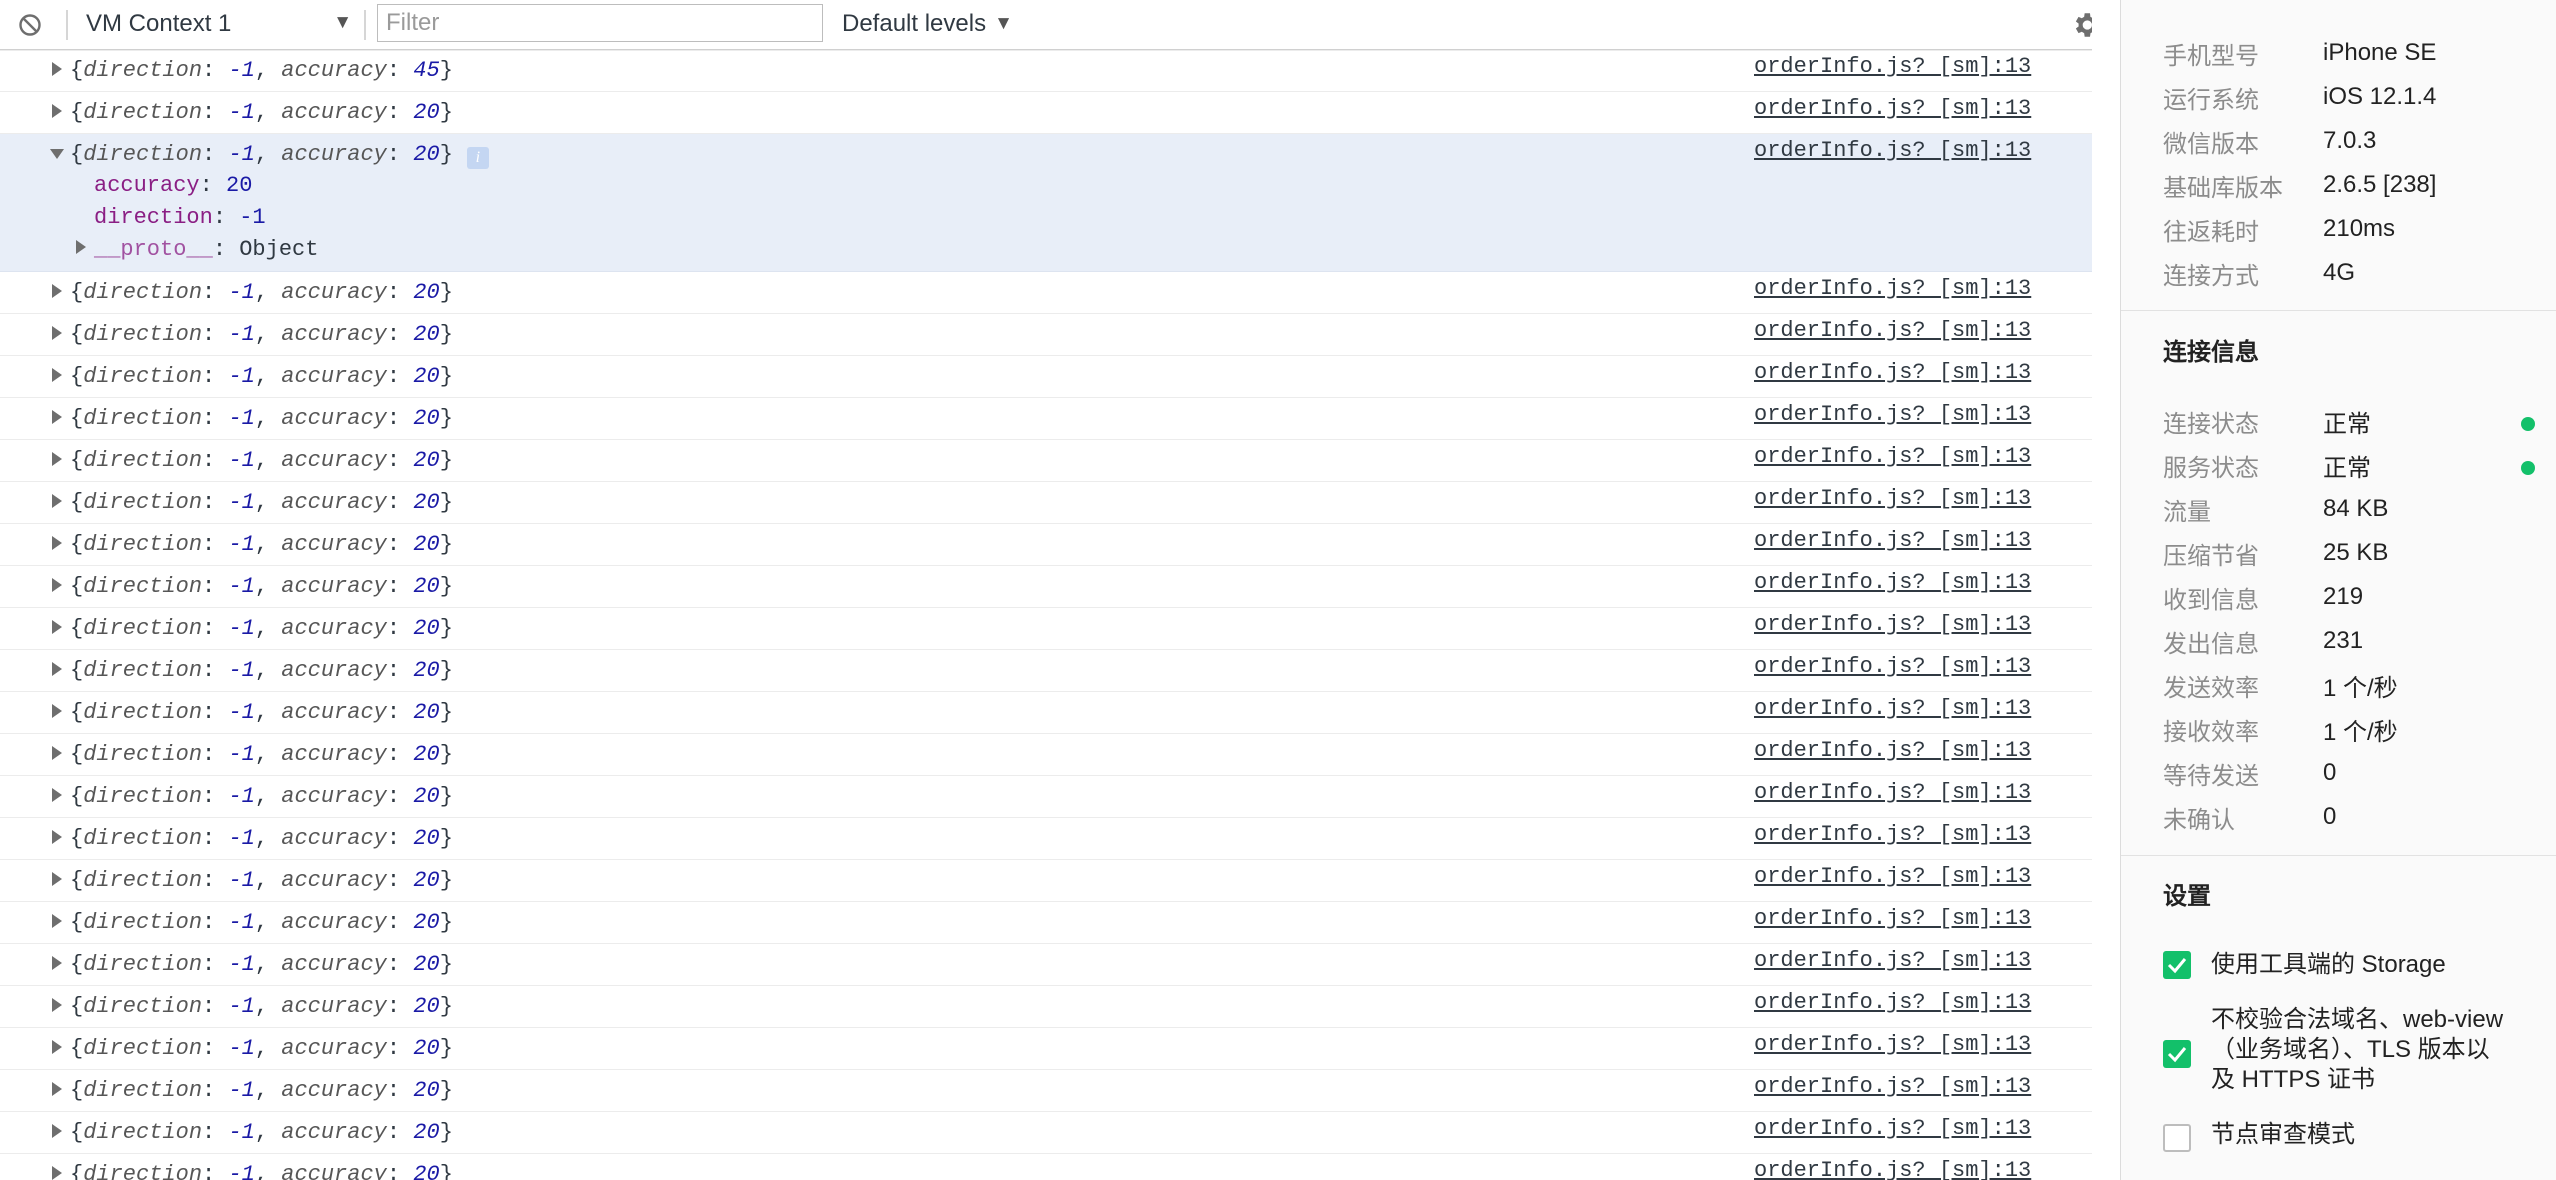  Describe the element at coordinates (477, 158) in the screenshot. I see `info-icon: i` at that location.